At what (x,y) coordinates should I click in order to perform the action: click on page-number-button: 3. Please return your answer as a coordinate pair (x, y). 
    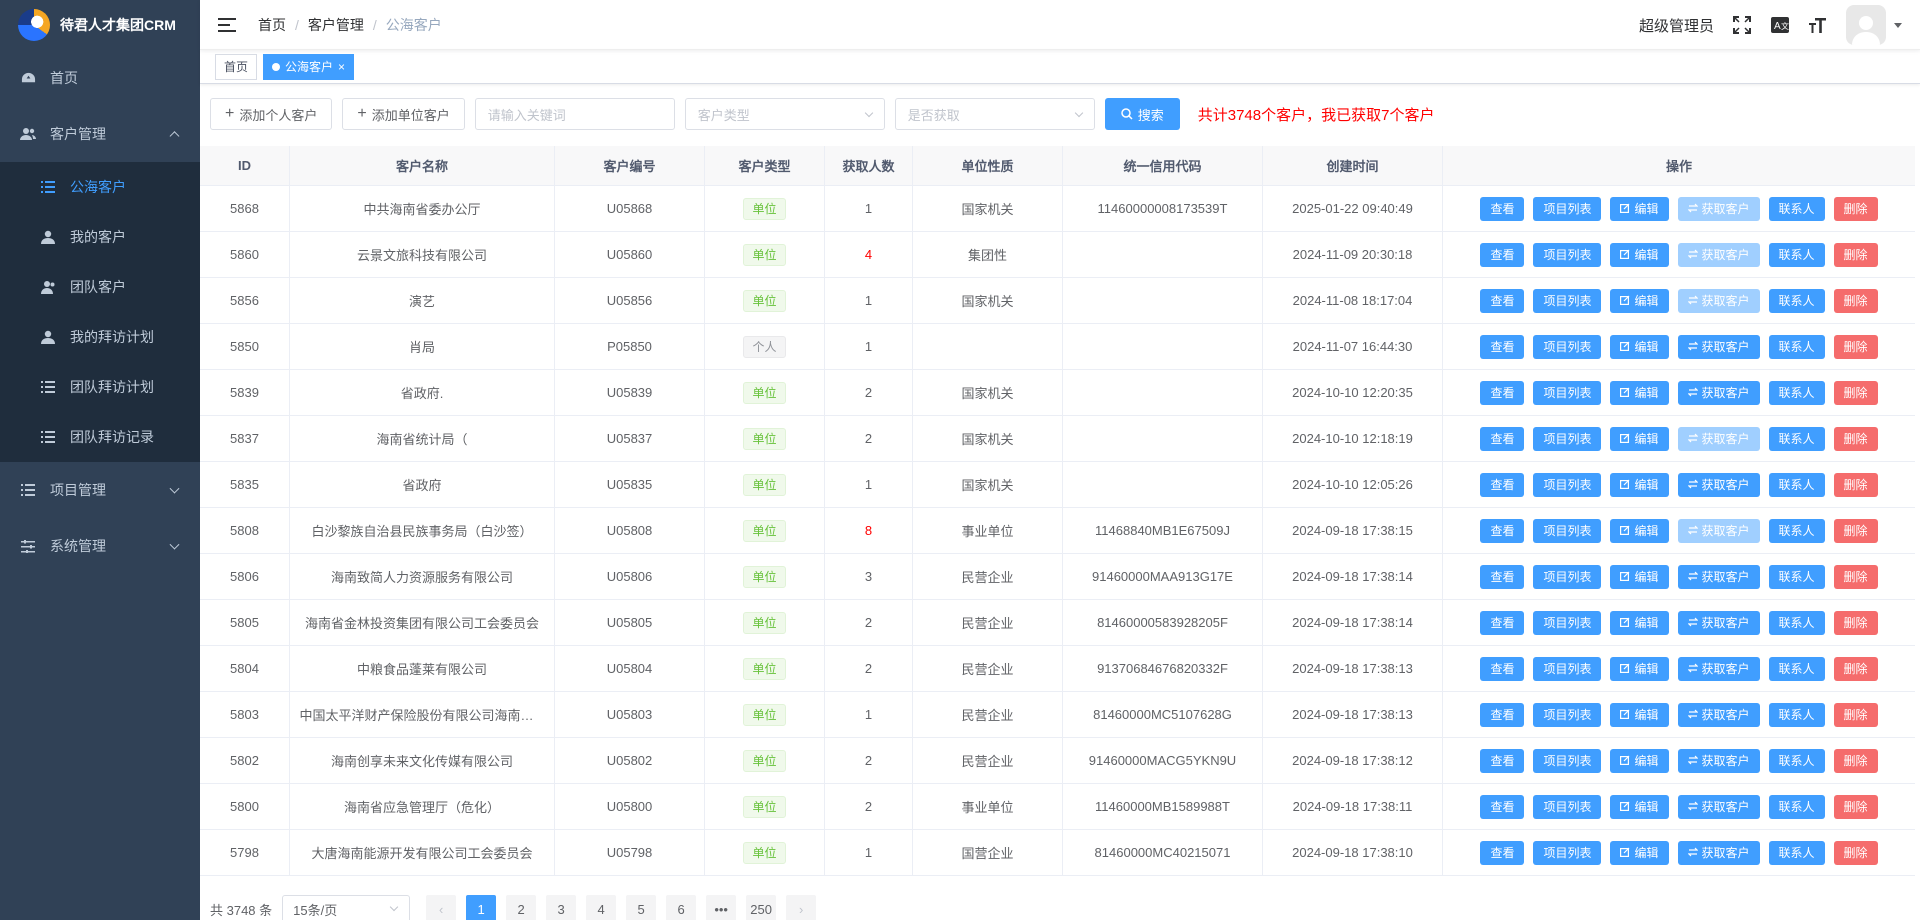
    Looking at the image, I should click on (561, 907).